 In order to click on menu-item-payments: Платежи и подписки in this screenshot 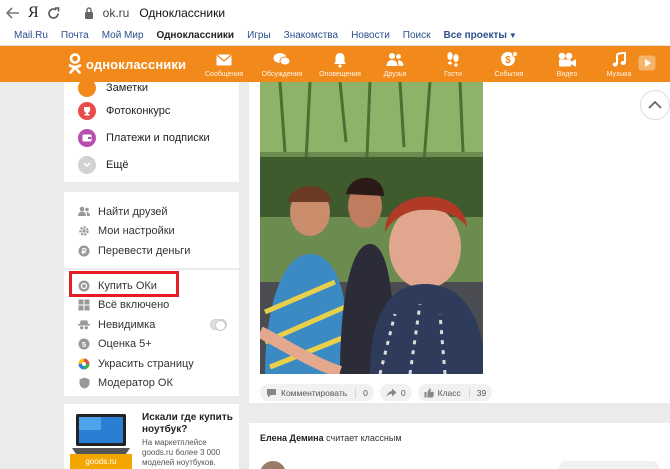, I will do `click(151, 137)`.